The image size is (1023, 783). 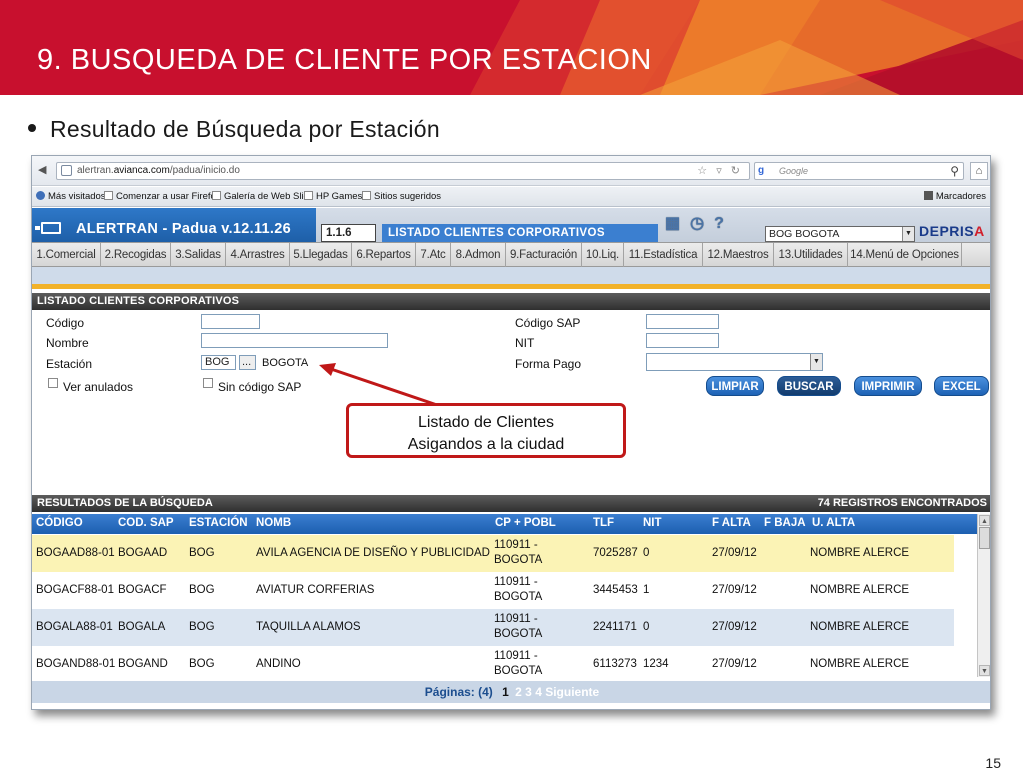 What do you see at coordinates (125, 503) in the screenshot?
I see `results-title: RESULTADOS DE LA BÚSQUEDA` at bounding box center [125, 503].